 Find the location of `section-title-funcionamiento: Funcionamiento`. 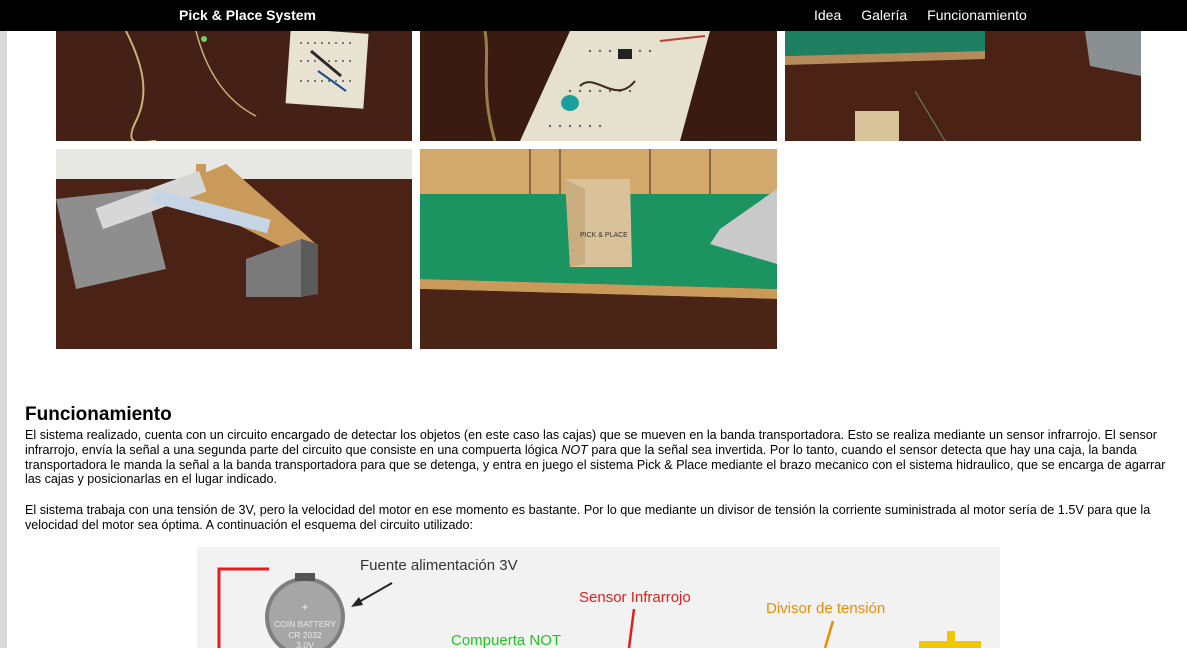

section-title-funcionamiento: Funcionamiento is located at coordinates (98, 414).